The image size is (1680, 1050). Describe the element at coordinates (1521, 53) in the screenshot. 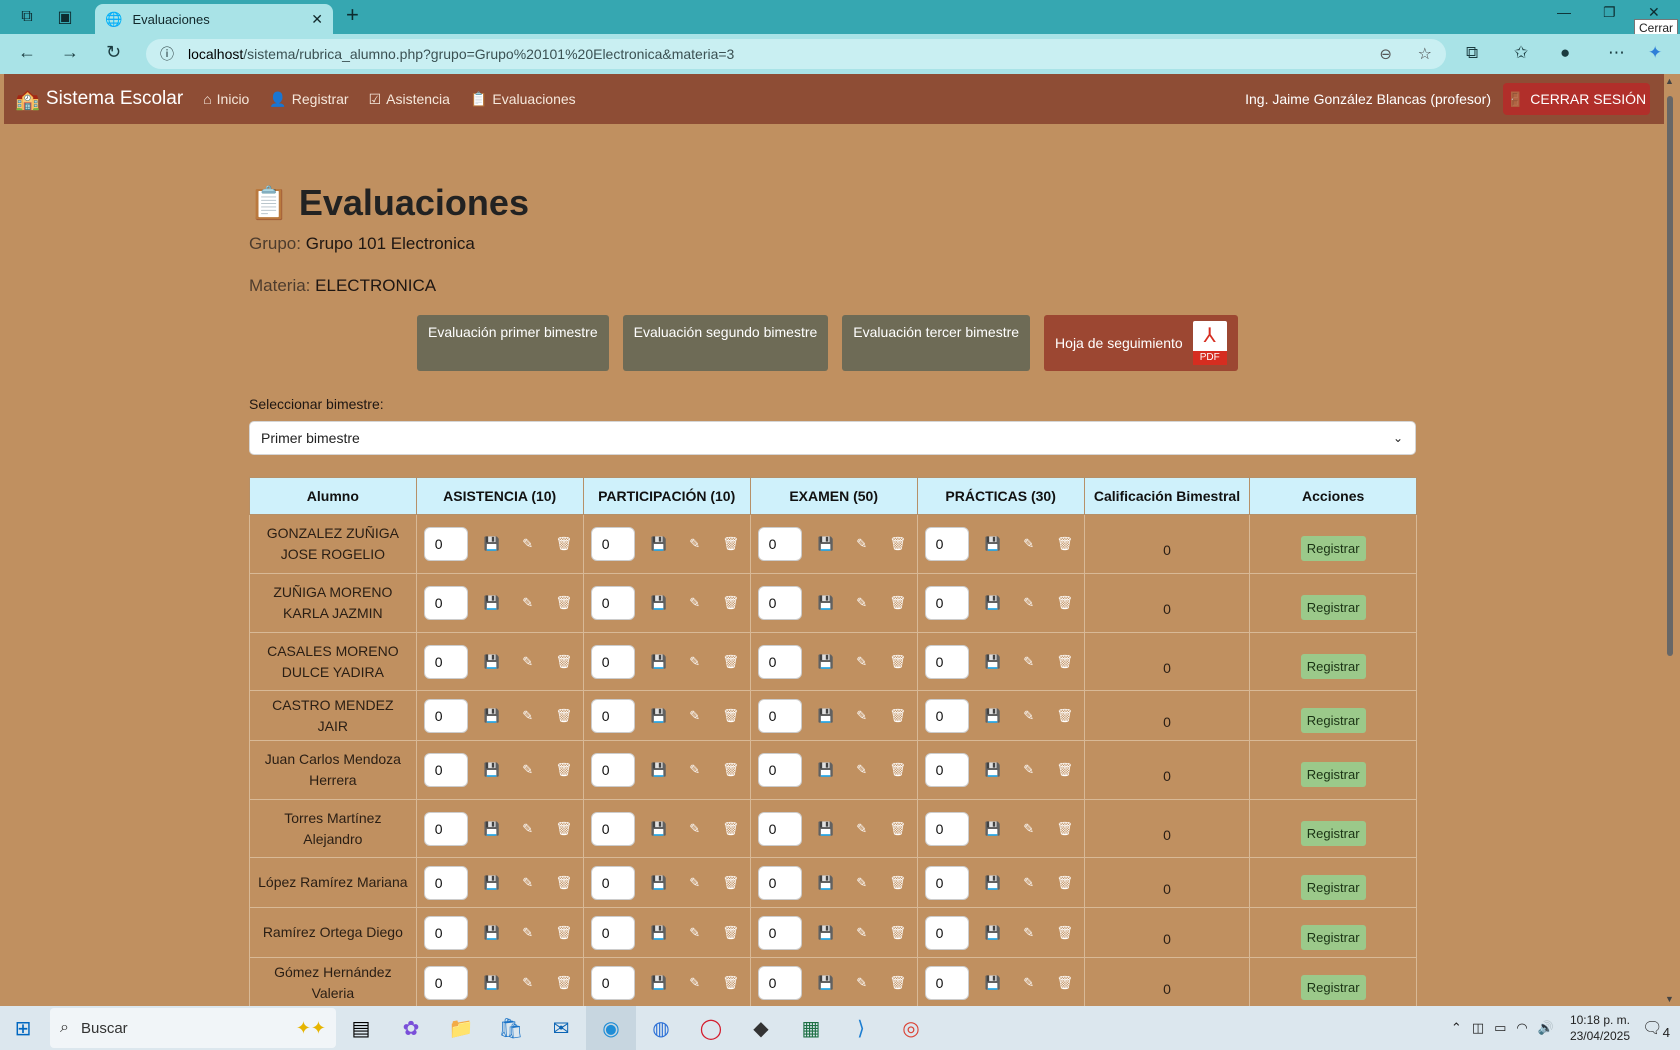

I see `favorites-icon: ✩` at that location.